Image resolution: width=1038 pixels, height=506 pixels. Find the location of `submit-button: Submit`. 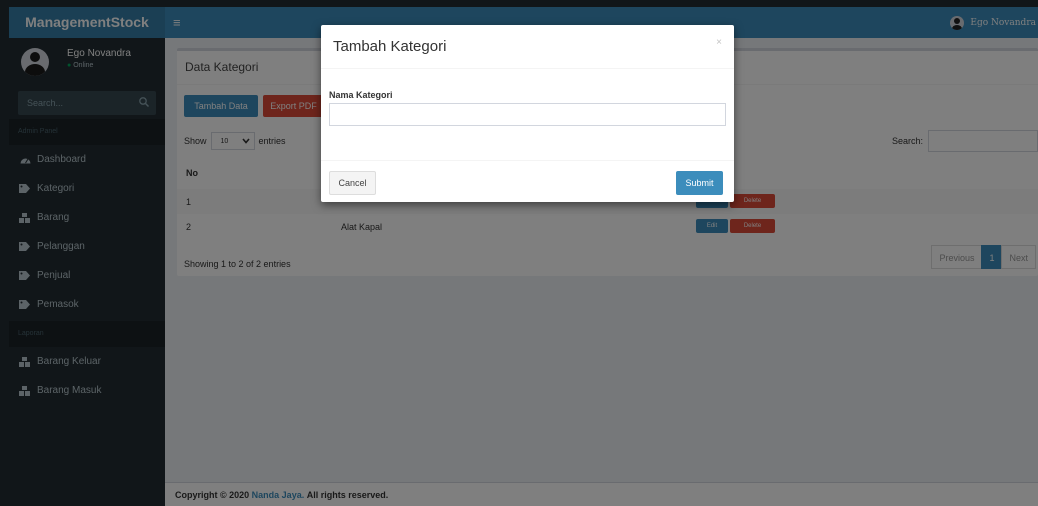

submit-button: Submit is located at coordinates (699, 183).